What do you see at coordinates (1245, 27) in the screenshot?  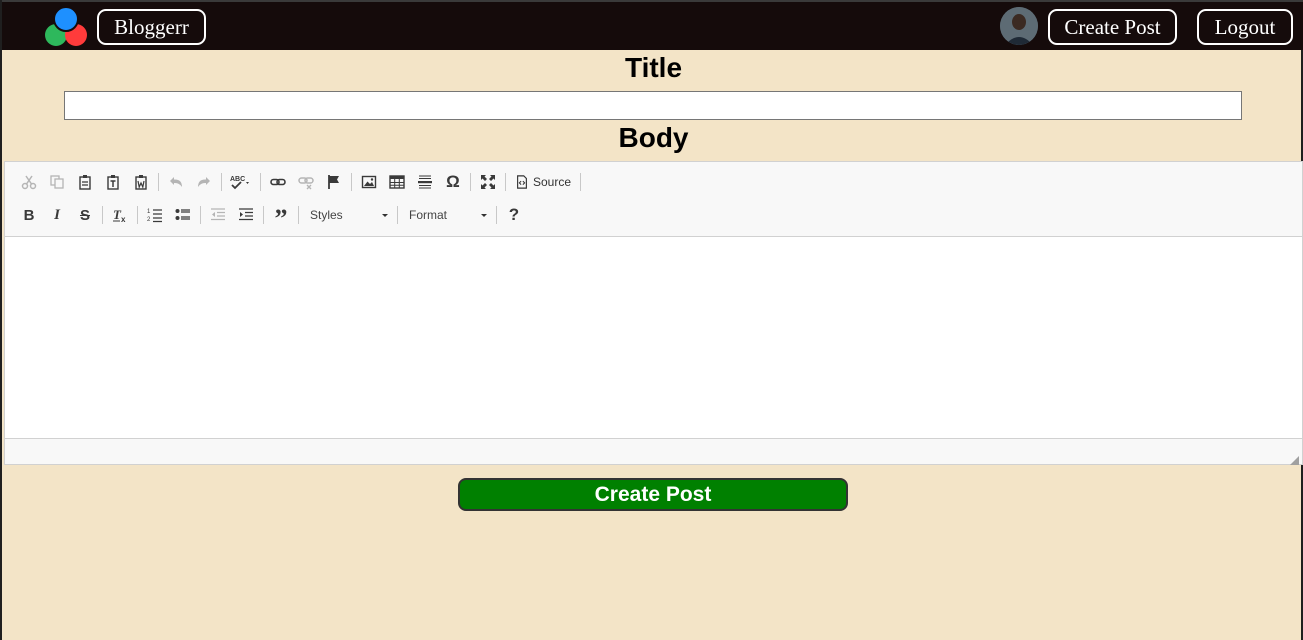 I see `logout-button: Logout` at bounding box center [1245, 27].